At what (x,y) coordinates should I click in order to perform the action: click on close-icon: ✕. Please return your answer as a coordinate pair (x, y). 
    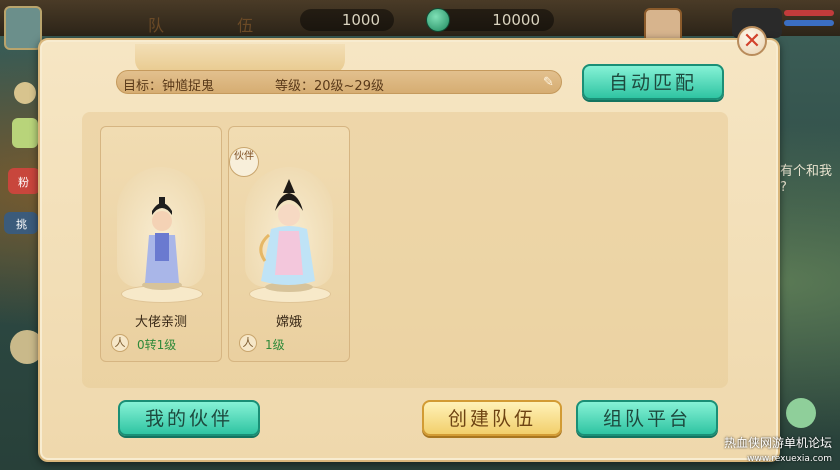
    Looking at the image, I should click on (752, 41).